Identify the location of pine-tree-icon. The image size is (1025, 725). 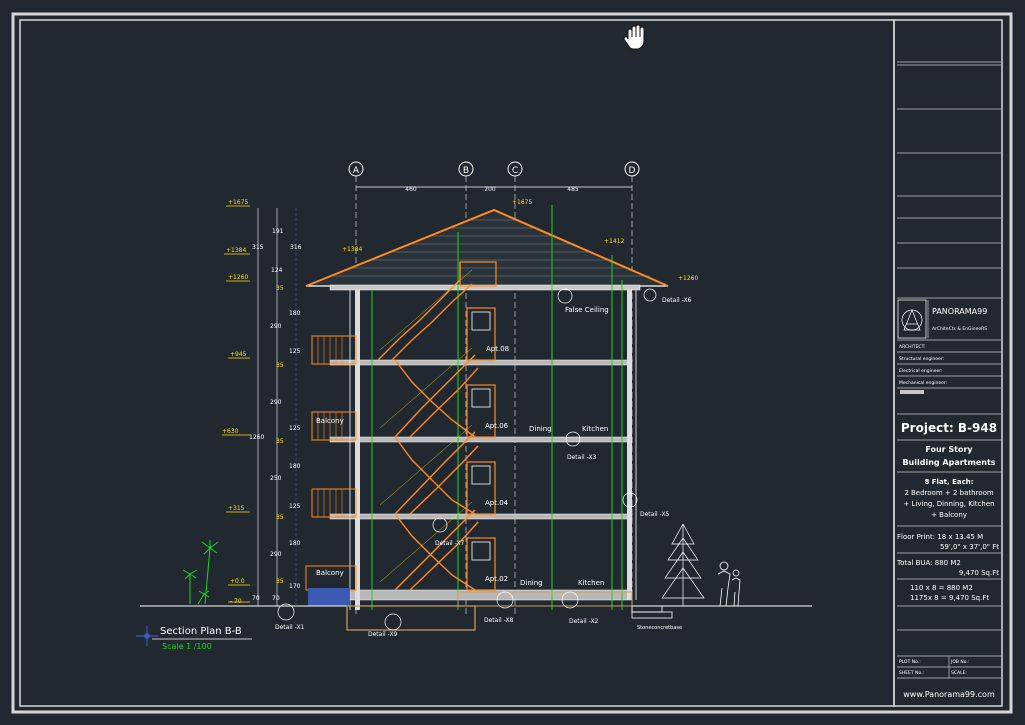
(683, 564).